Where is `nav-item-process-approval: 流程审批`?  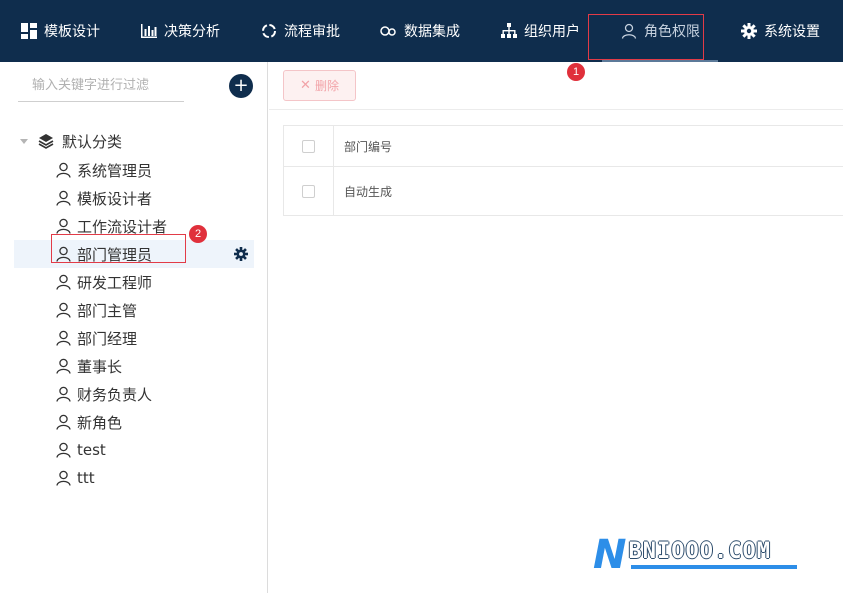
nav-item-process-approval: 流程审批 is located at coordinates (300, 31).